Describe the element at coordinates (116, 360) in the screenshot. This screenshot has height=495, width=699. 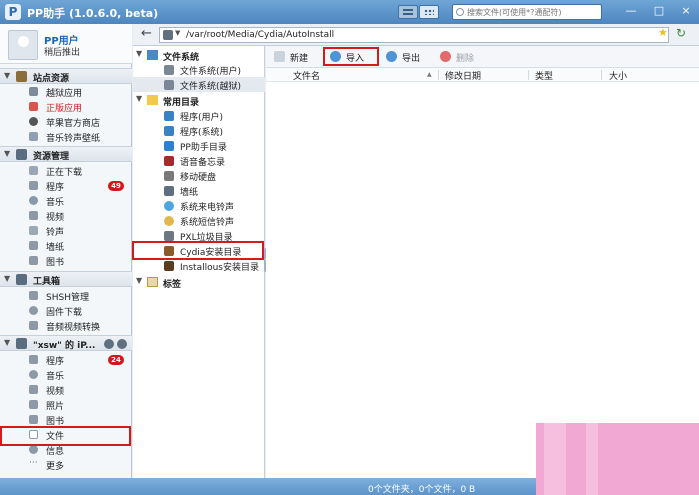
I see `device-programs-count-badge: 24` at that location.